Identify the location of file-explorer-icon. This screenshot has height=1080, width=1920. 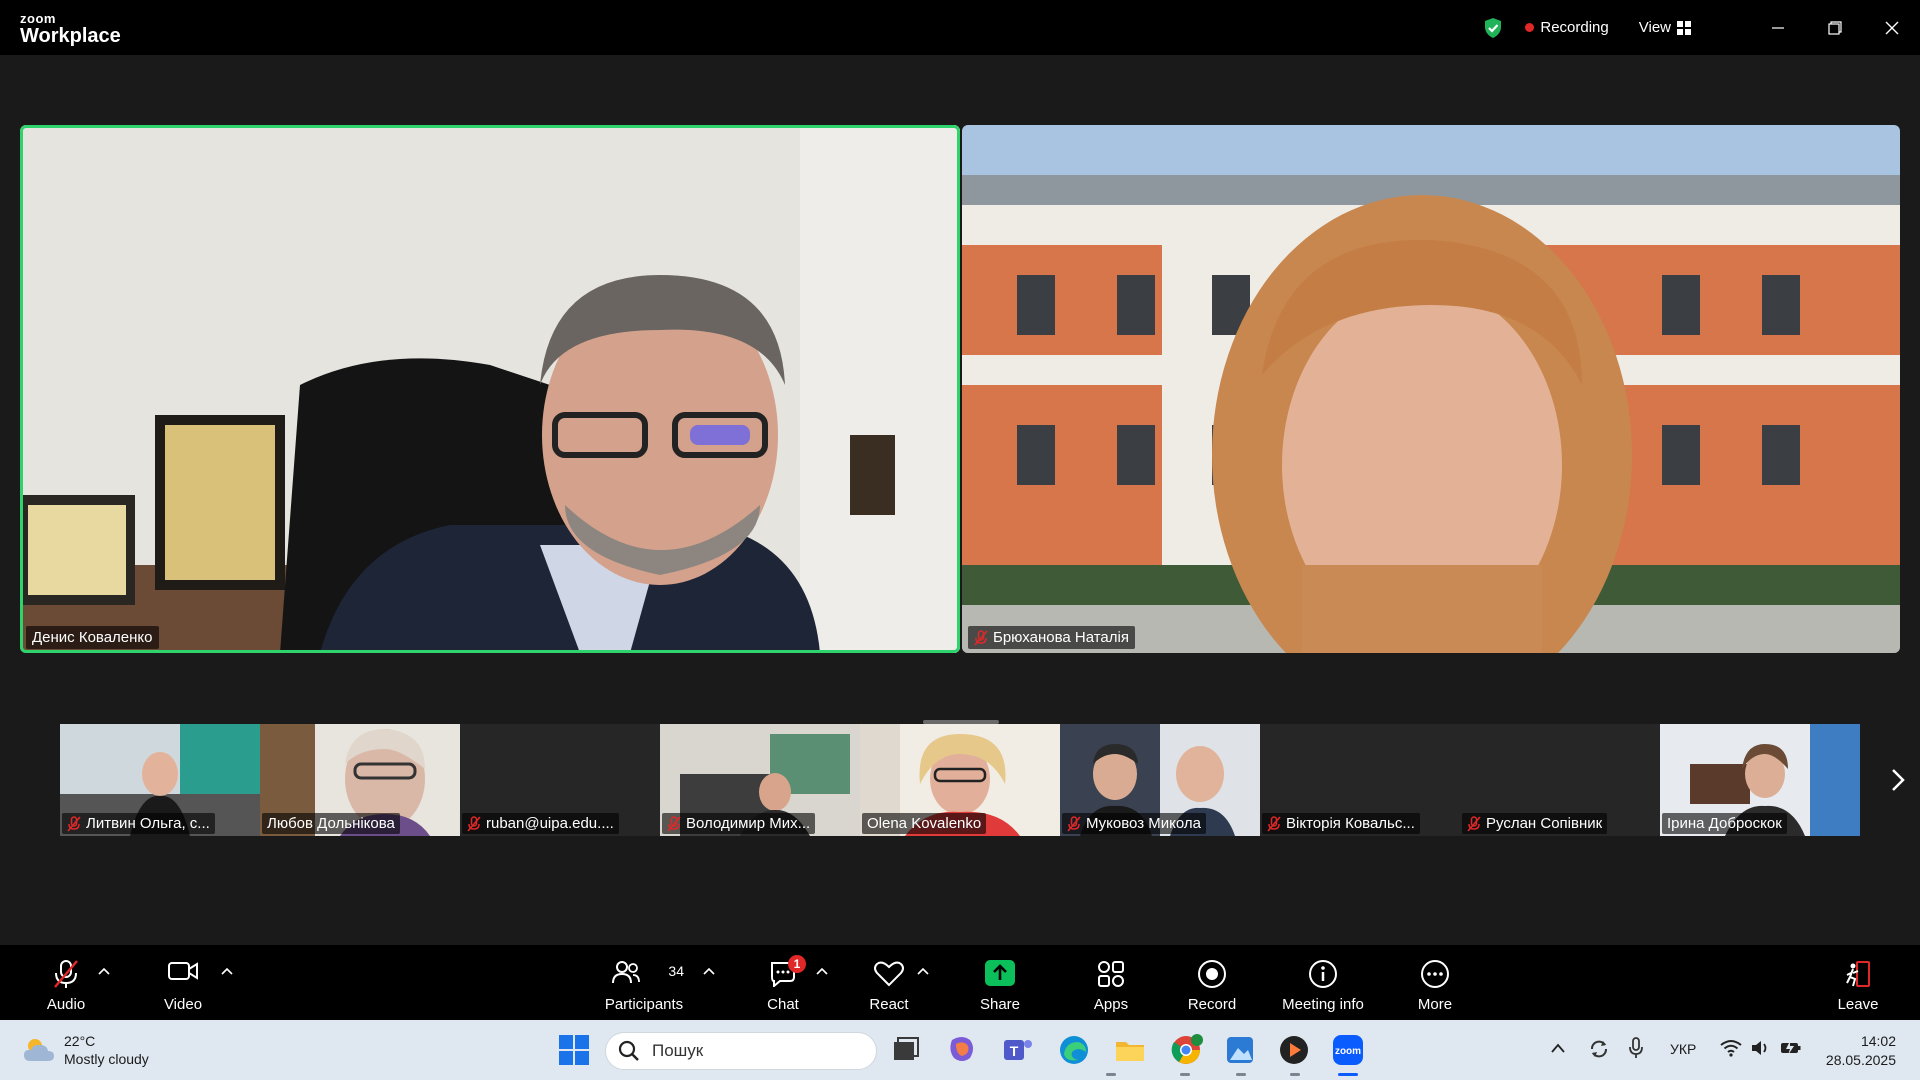
(1130, 1050).